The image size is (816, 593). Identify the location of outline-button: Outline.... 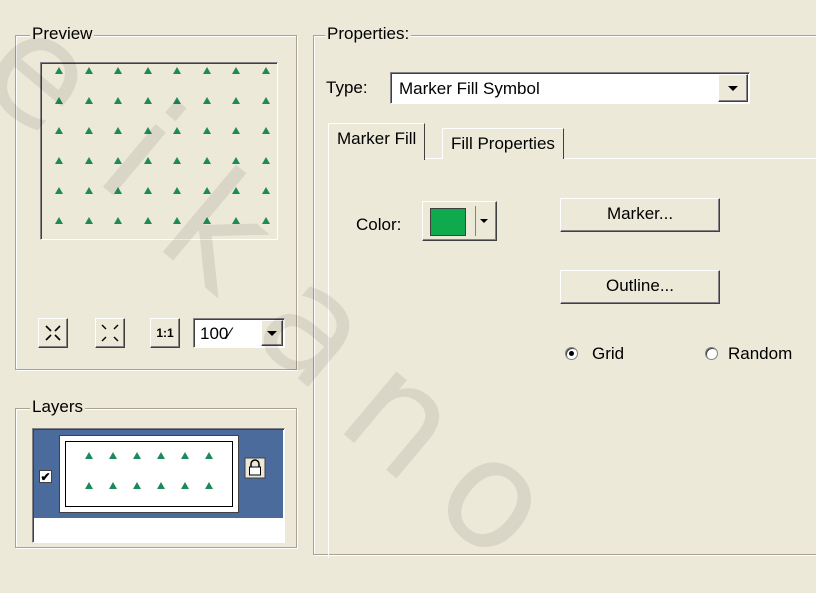
(640, 287).